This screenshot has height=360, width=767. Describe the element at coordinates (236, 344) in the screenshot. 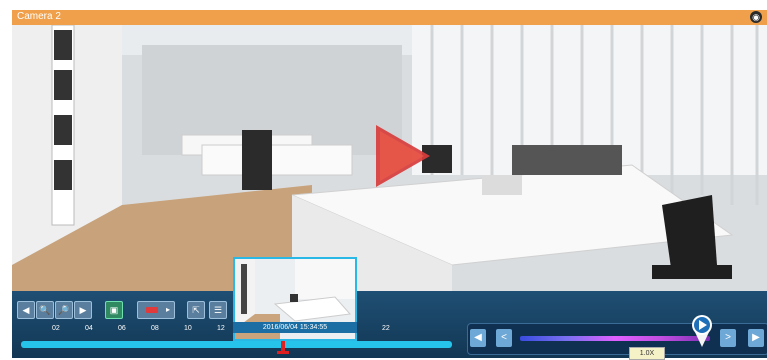

I see `timeline-bar` at that location.